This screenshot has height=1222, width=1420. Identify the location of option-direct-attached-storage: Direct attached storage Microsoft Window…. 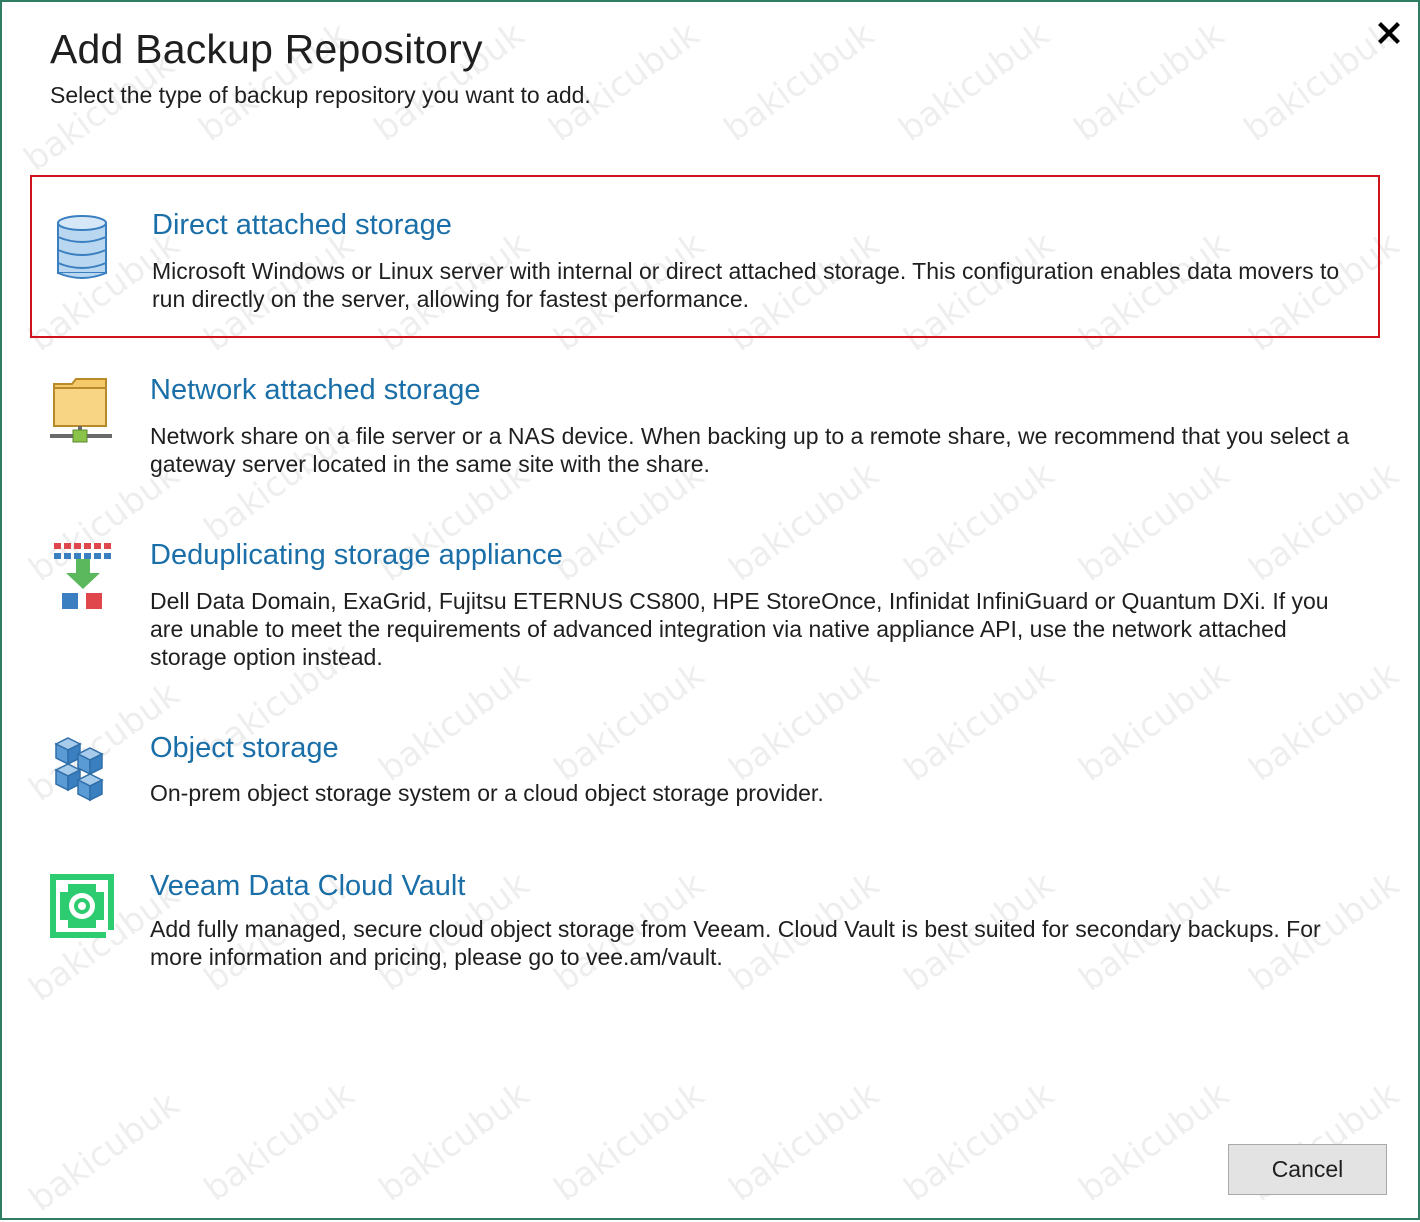
(705, 256).